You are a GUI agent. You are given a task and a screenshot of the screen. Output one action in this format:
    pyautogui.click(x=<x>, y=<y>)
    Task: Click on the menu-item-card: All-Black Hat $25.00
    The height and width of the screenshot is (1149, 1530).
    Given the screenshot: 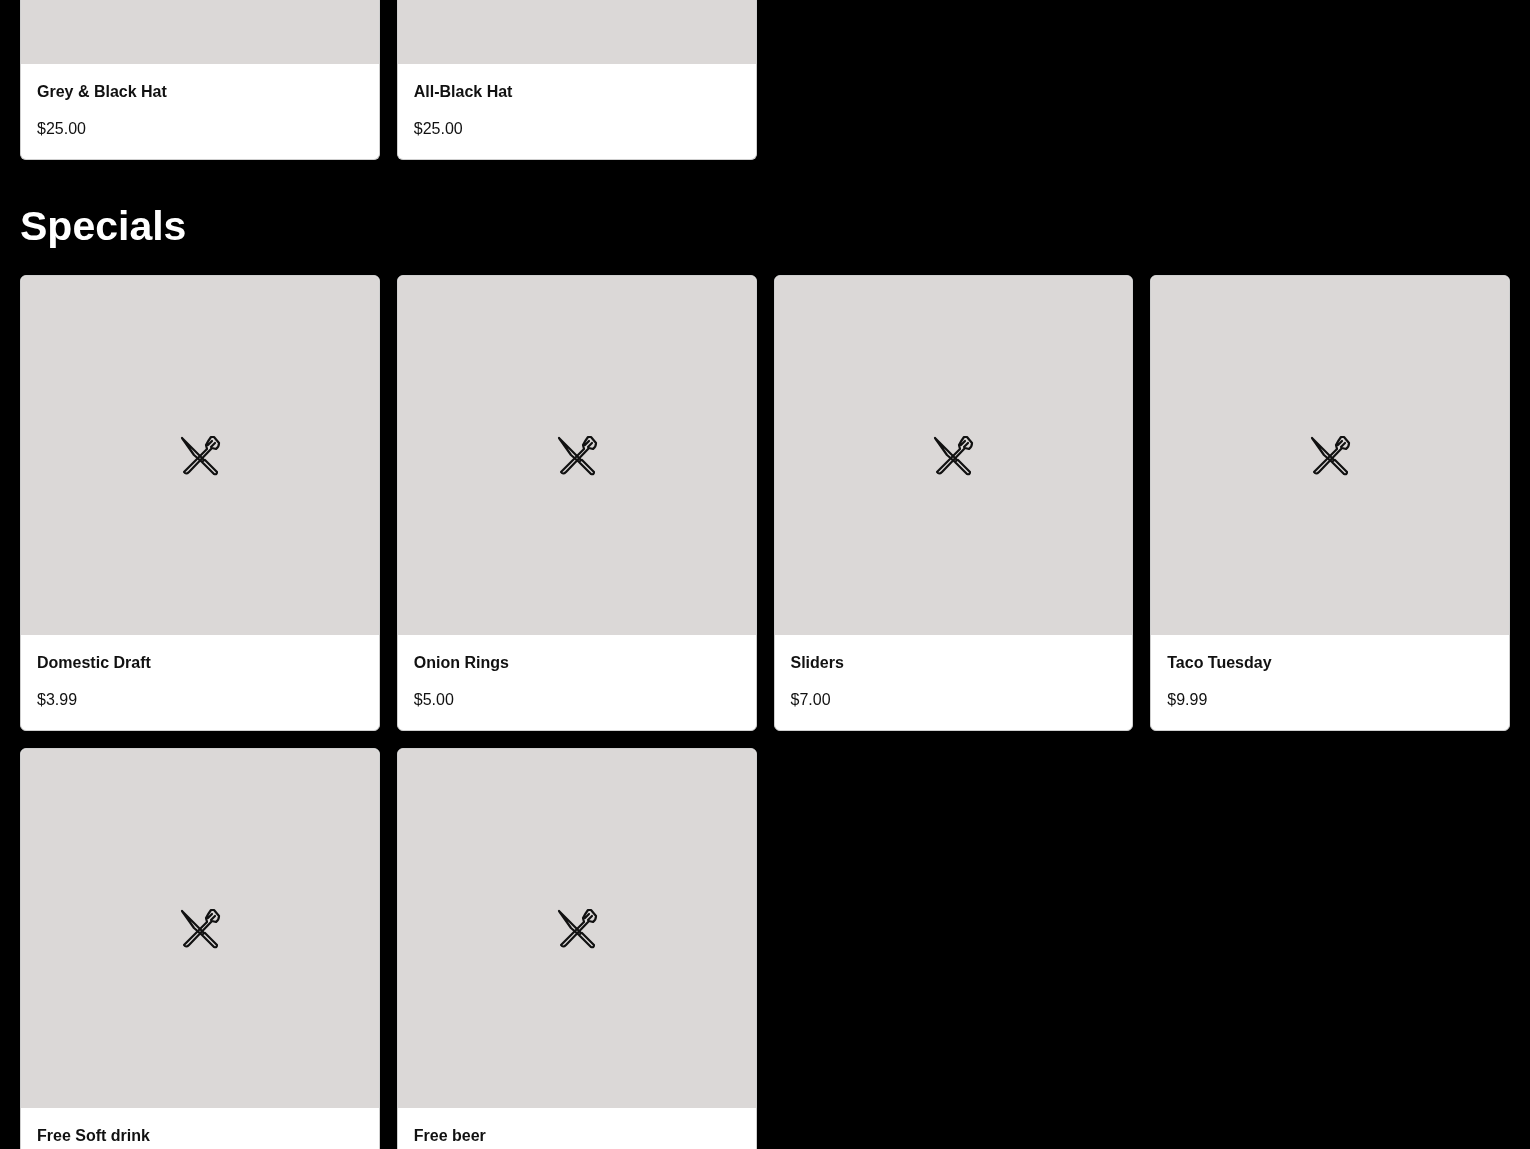 What is the action you would take?
    pyautogui.click(x=576, y=80)
    